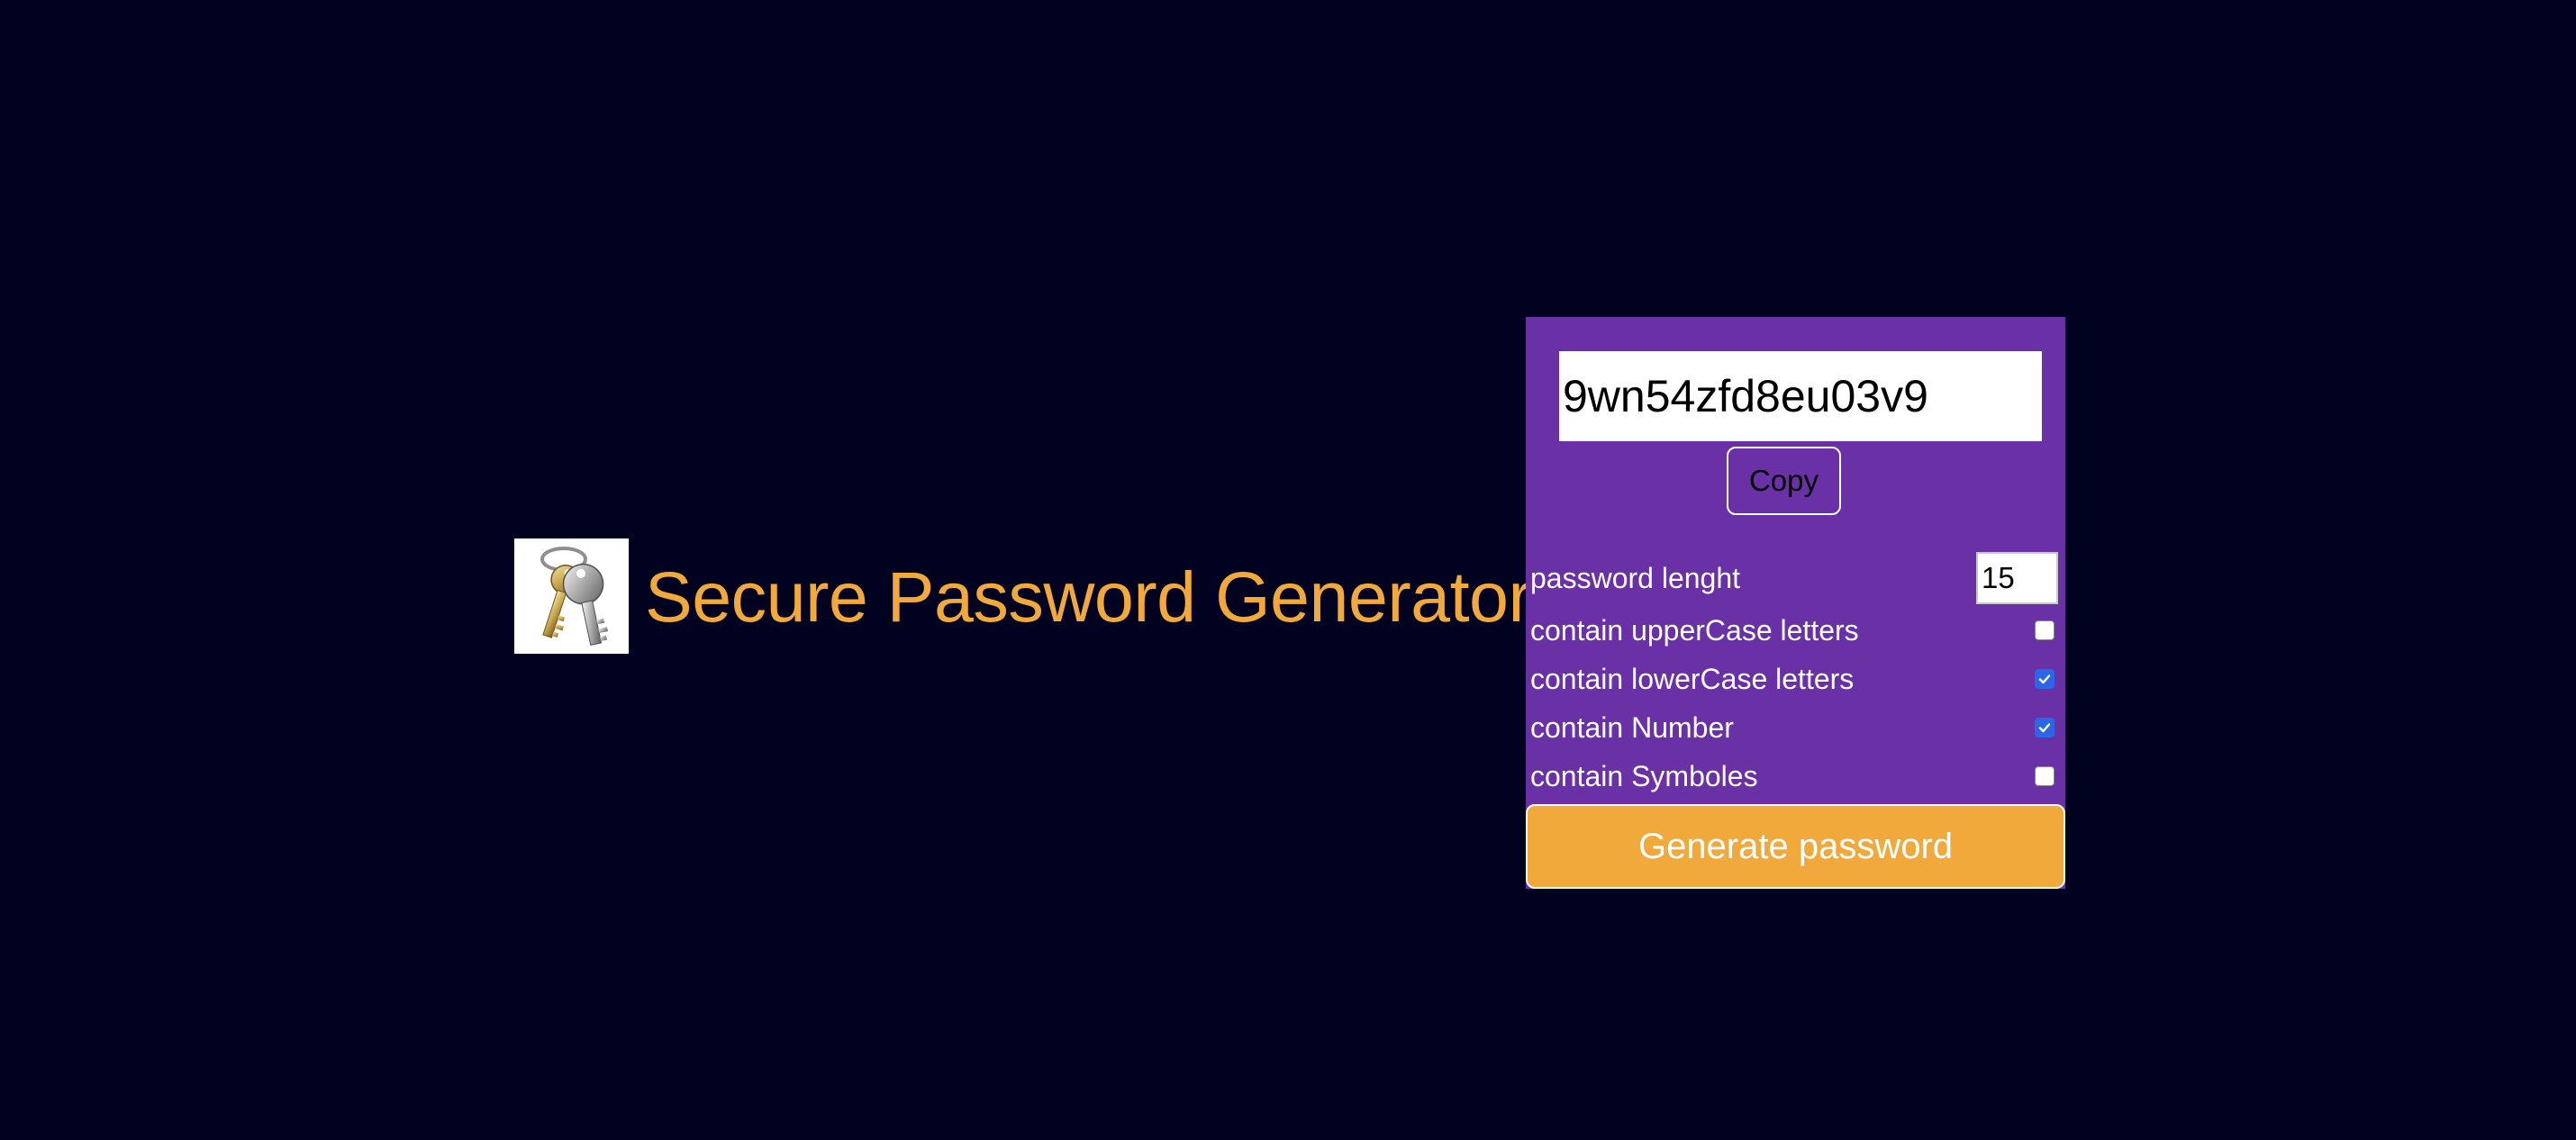  What do you see at coordinates (1692, 678) in the screenshot?
I see `option-label: contain lowerCase letters` at bounding box center [1692, 678].